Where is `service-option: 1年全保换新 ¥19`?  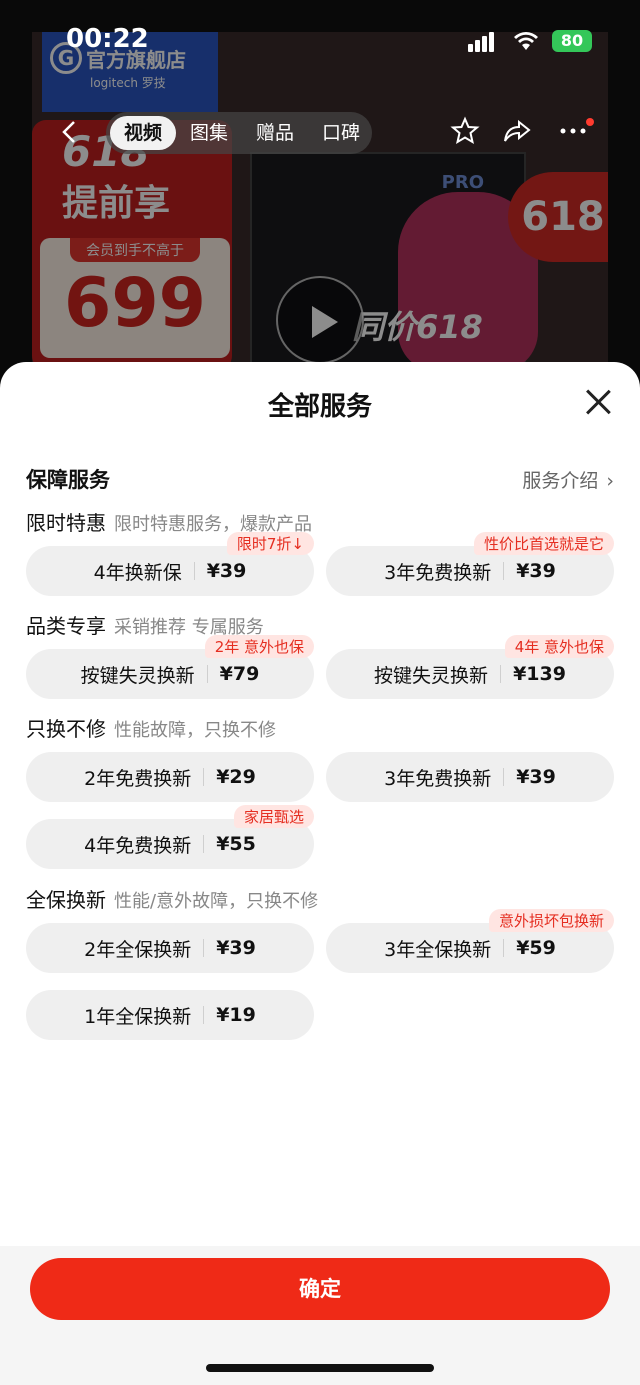 service-option: 1年全保换新 ¥19 is located at coordinates (170, 1015).